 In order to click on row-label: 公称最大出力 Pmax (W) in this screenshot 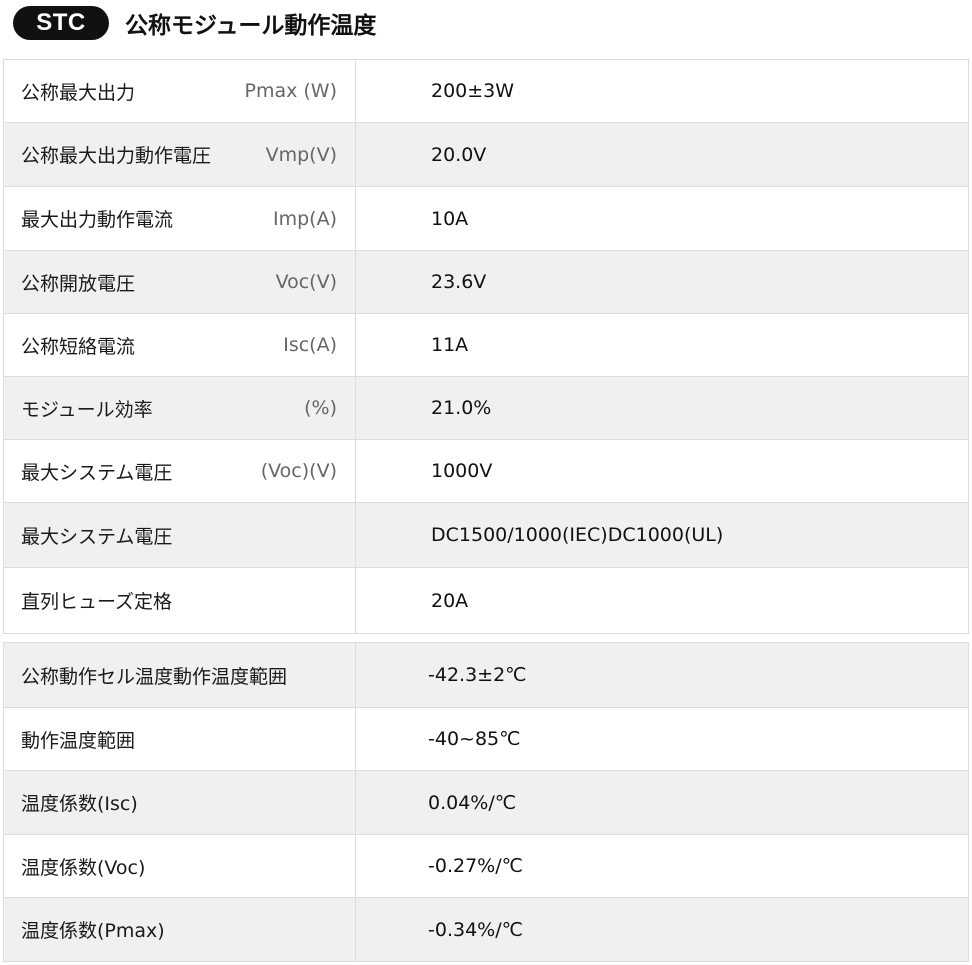, I will do `click(180, 91)`.